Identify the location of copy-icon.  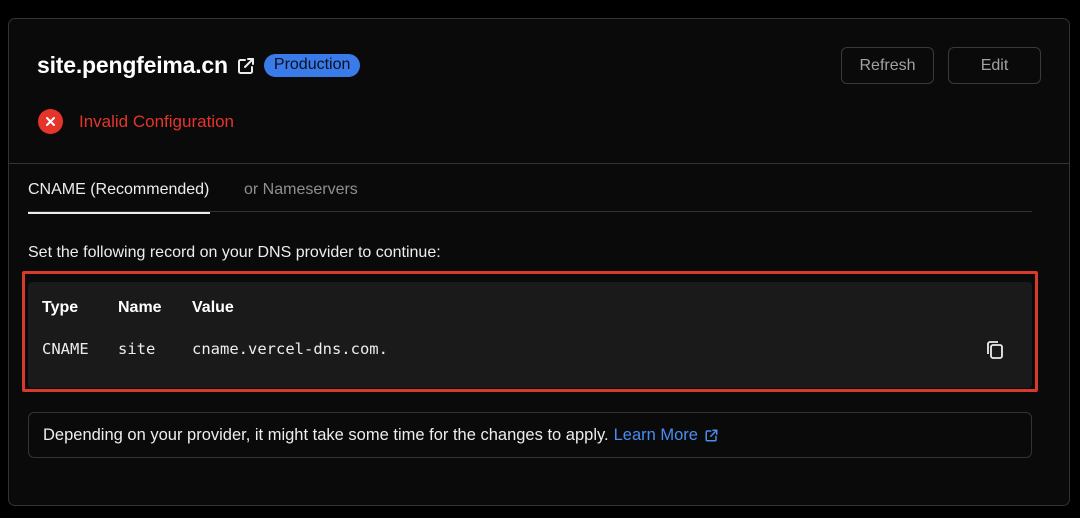
(995, 352).